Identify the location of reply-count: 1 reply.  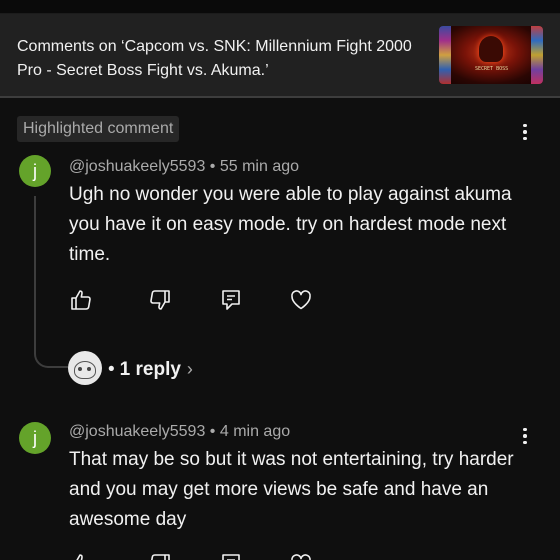
(150, 369).